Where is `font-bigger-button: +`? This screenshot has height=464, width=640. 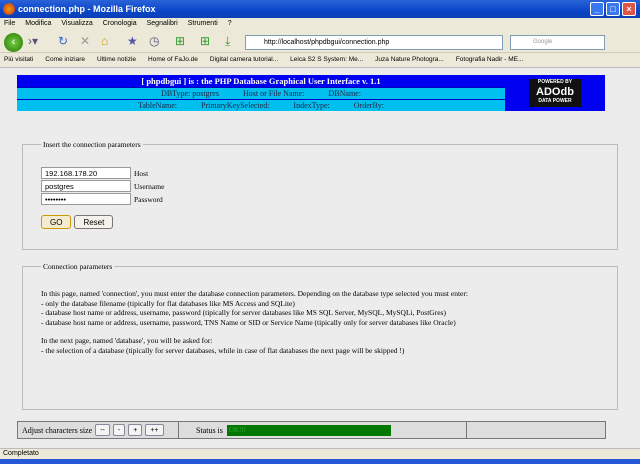
font-bigger-button: + is located at coordinates (135, 430).